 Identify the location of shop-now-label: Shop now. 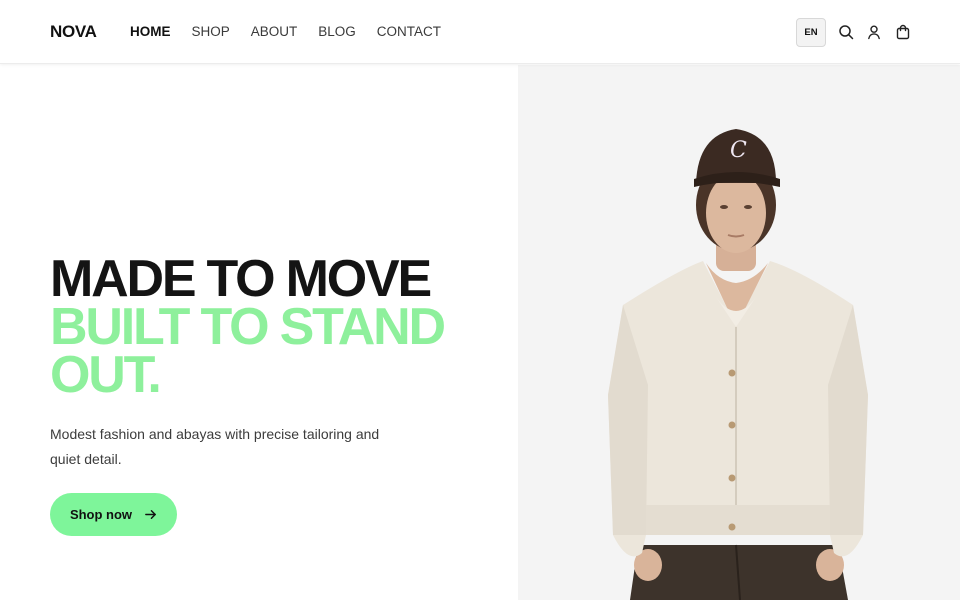
(101, 514).